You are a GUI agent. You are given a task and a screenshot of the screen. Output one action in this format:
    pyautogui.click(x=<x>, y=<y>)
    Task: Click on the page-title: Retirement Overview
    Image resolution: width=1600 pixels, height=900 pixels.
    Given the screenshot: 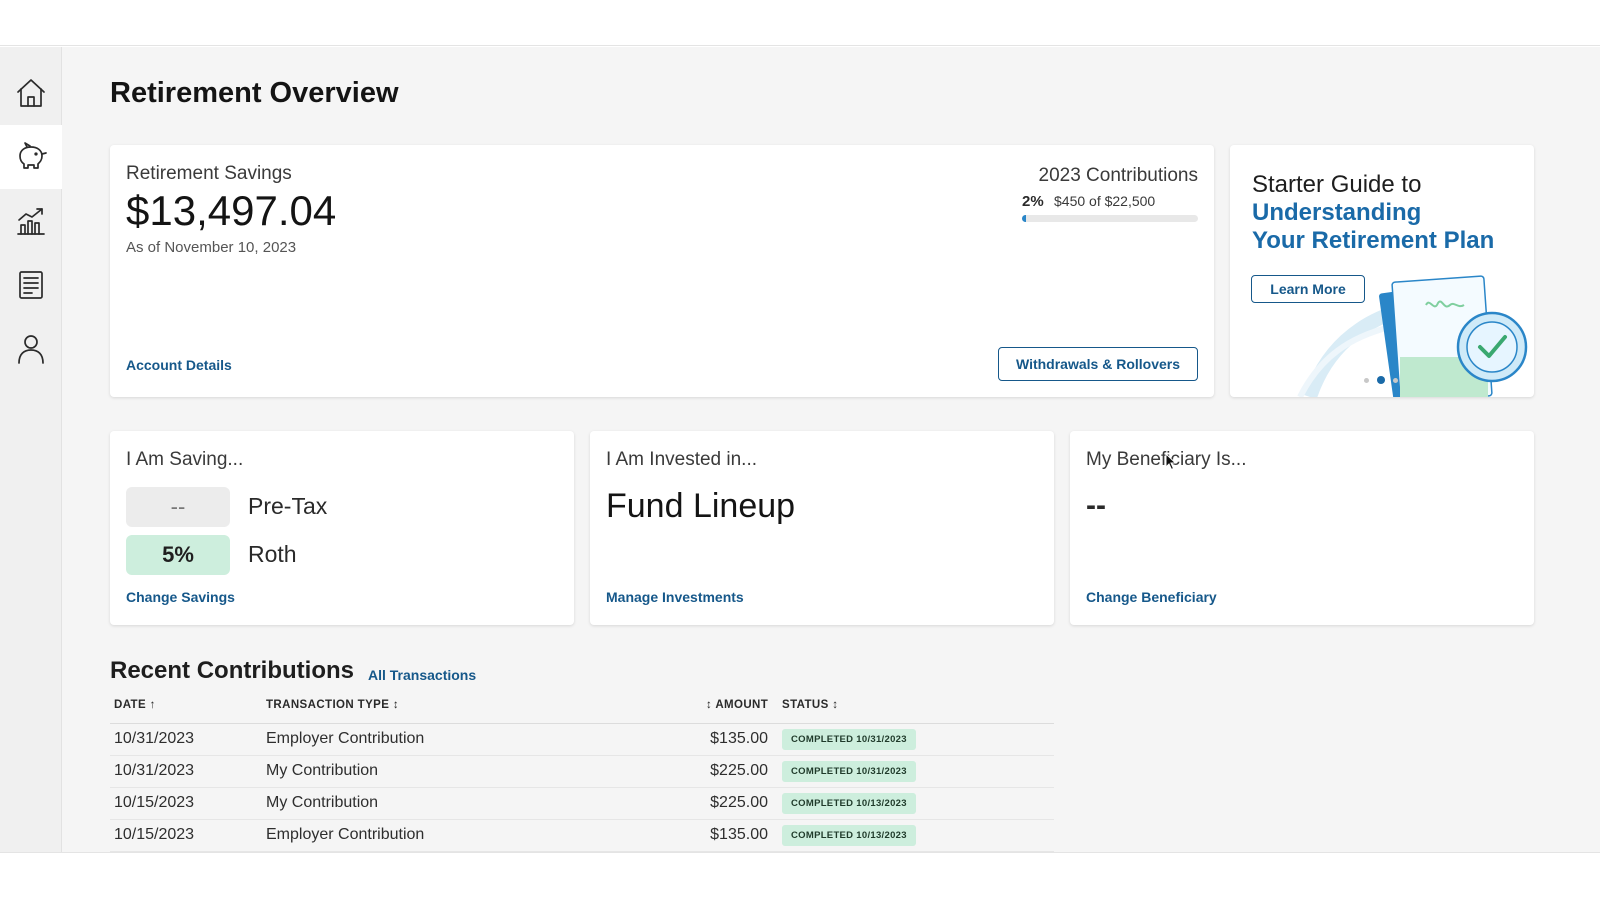 What is the action you would take?
    pyautogui.click(x=254, y=93)
    